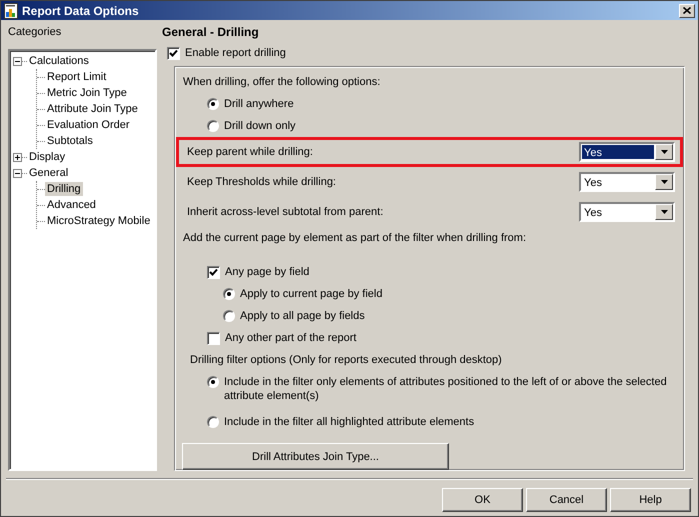 The image size is (699, 517). Describe the element at coordinates (267, 272) in the screenshot. I see `checkbox-label: Any page by field` at that location.